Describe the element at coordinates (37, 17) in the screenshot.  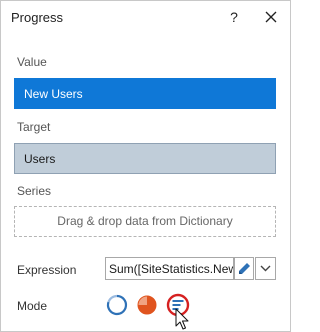
I see `dialog-title: Progress` at that location.